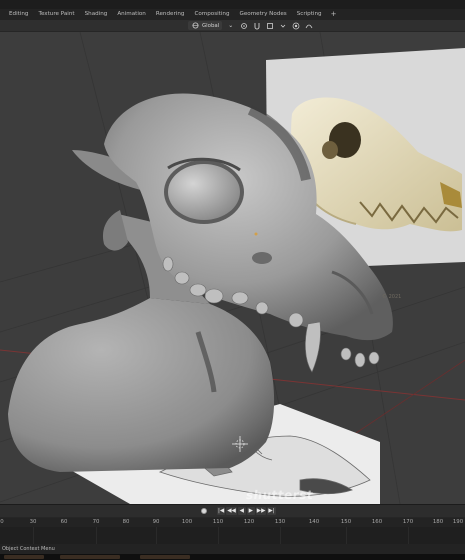 This screenshot has width=465, height=560. I want to click on frame-tick: 80, so click(126, 522).